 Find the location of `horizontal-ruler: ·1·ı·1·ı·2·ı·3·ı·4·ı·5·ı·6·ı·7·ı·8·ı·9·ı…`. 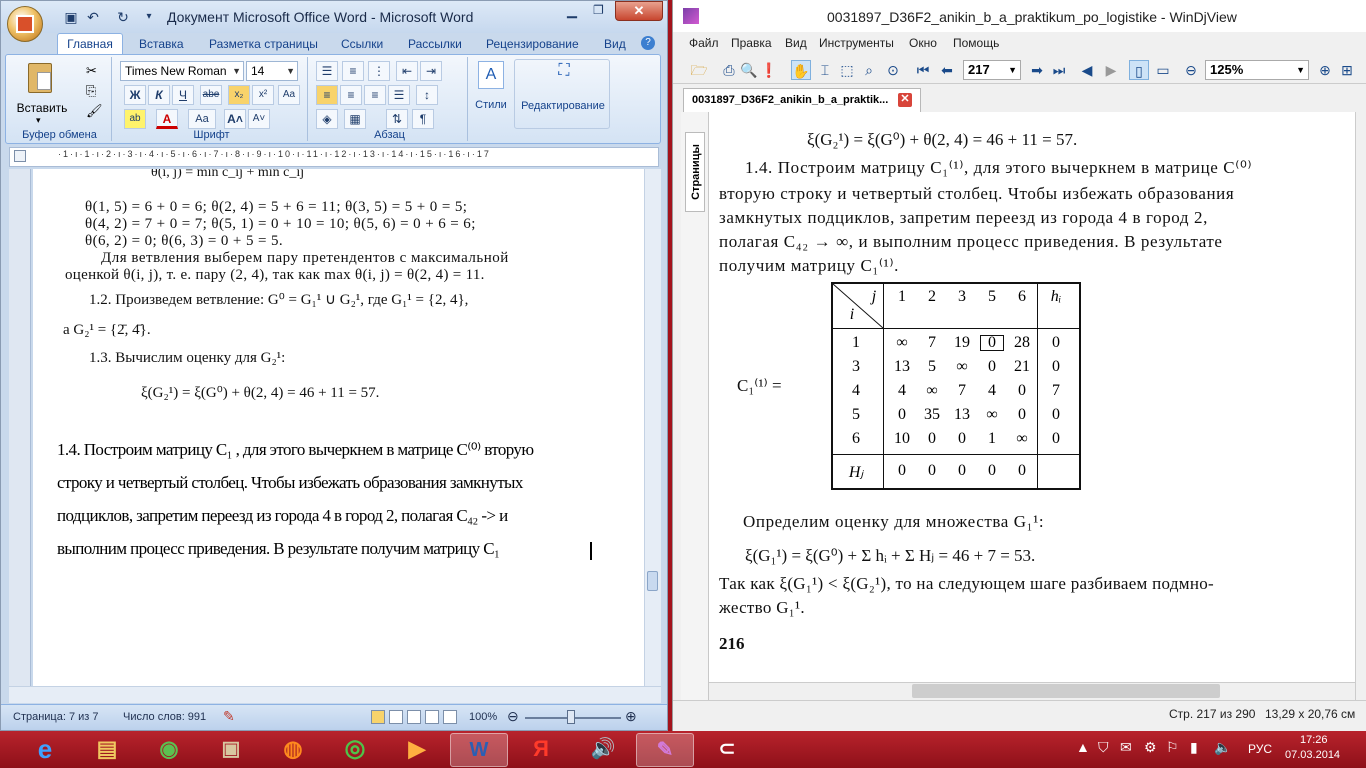

horizontal-ruler: ·1·ı·1·ı·2·ı·3·ı·4·ı·5·ı·6·ı·7·ı·8·ı·9·ı… is located at coordinates (334, 157).